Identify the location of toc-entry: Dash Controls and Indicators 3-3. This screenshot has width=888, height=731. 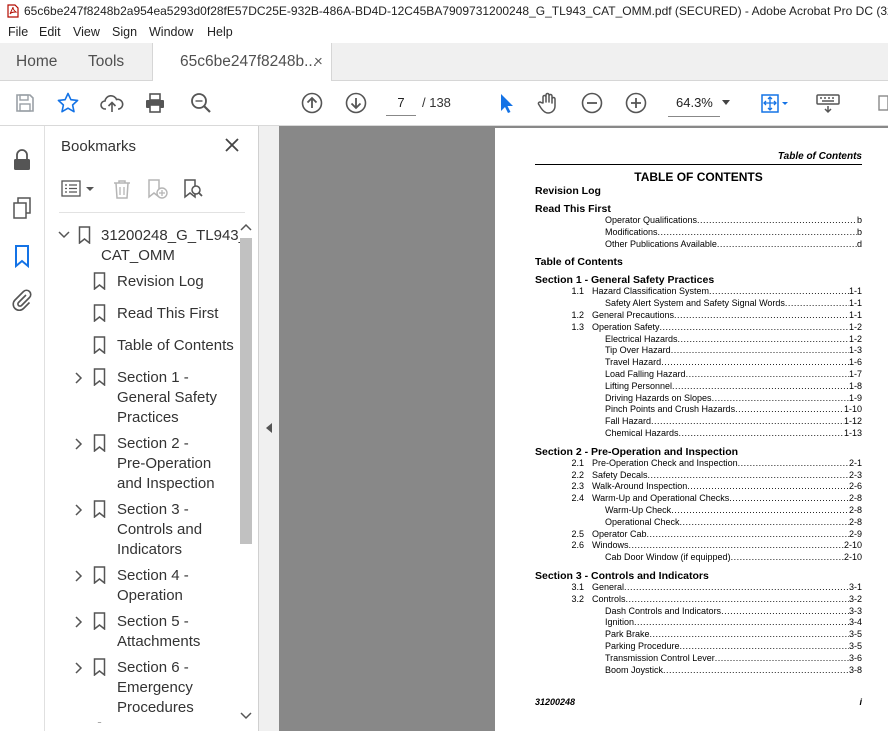
(733, 611).